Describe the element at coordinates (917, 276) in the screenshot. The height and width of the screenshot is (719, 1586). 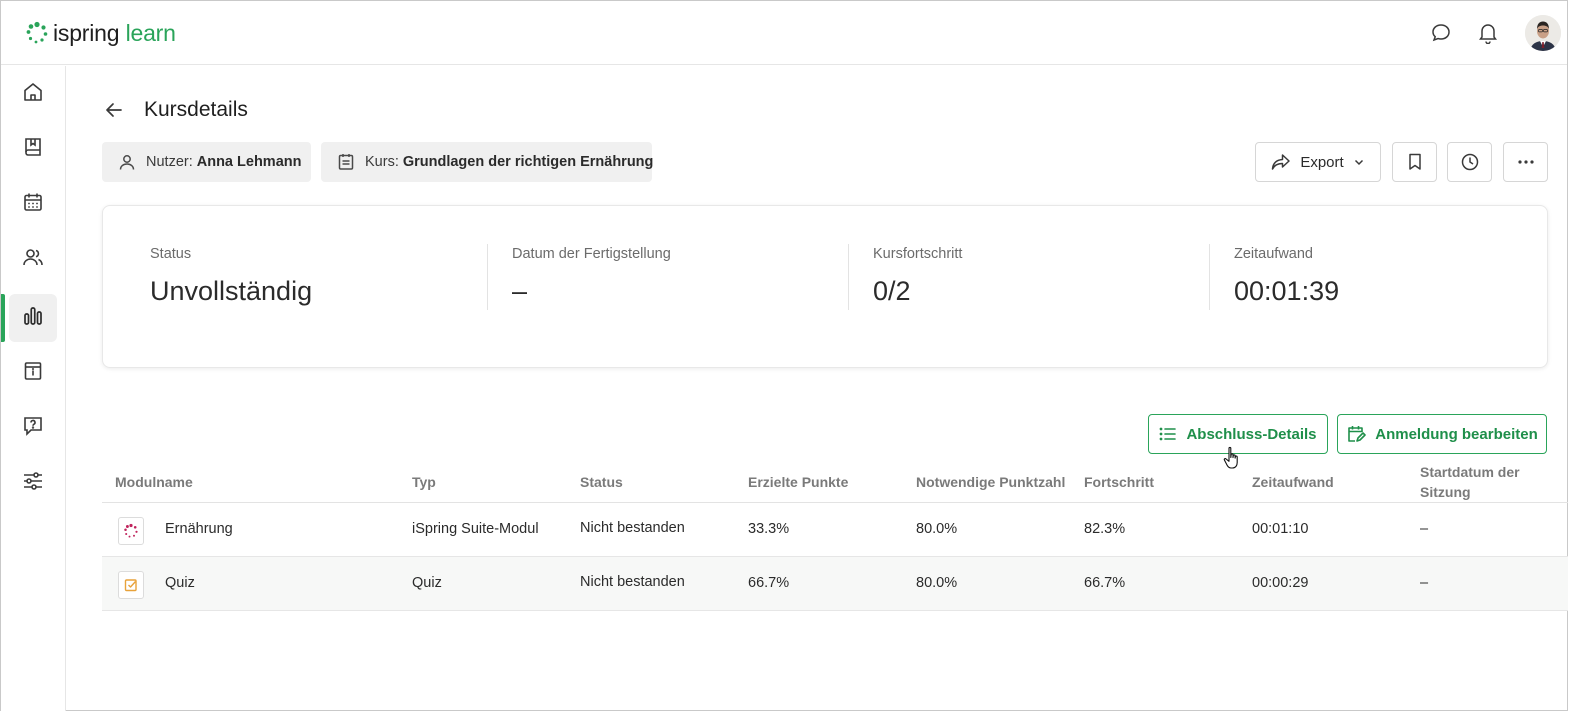
I see `stat-course-progress: Kursfortschritt 0/2` at that location.